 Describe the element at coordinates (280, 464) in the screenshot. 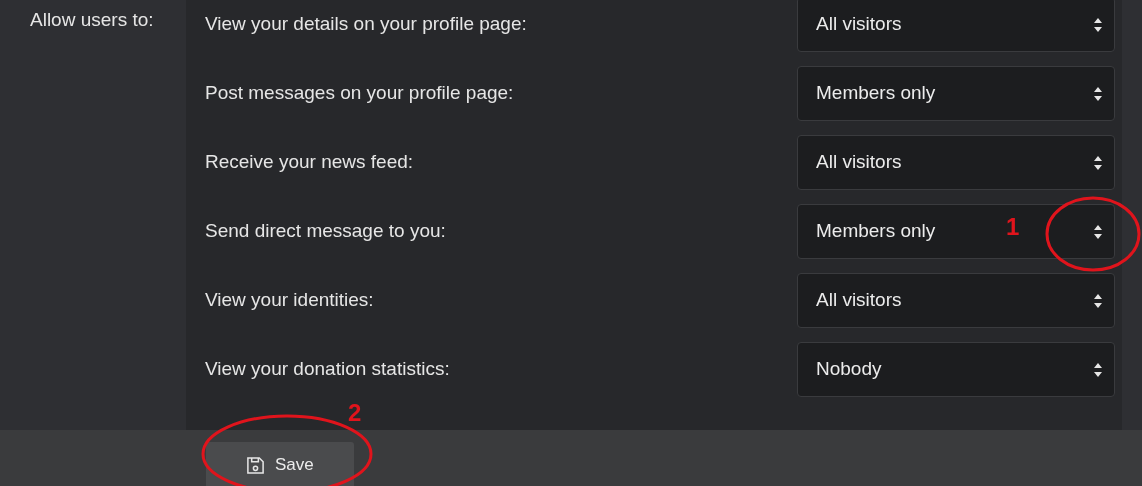

I see `save-button: Save` at that location.